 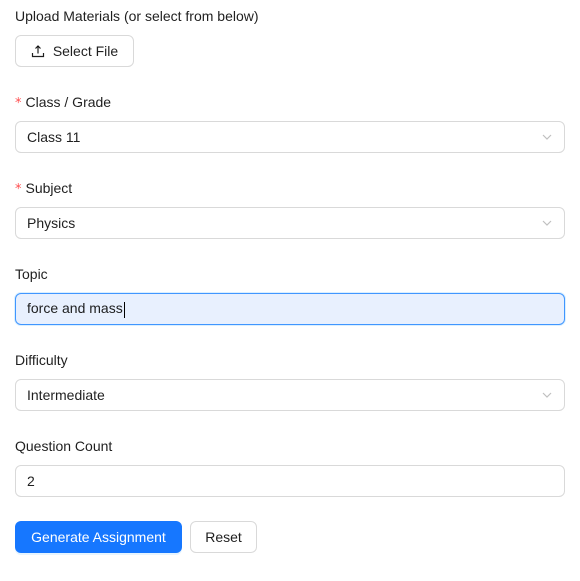 I want to click on generate-assignment-button: Generate Assignment, so click(x=98, y=537).